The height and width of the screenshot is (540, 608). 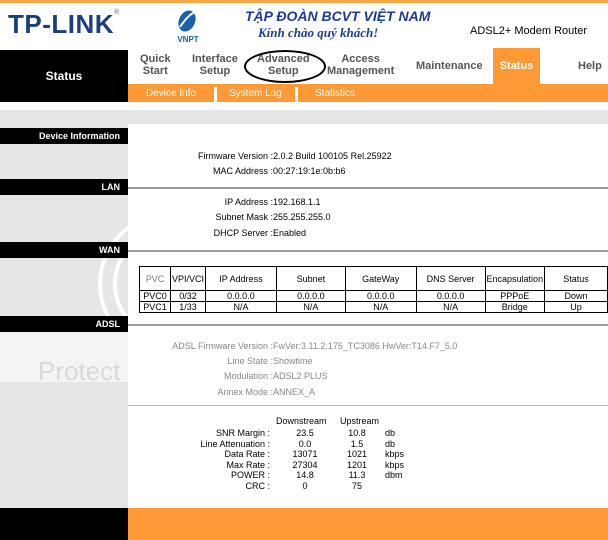 I want to click on adsl-annex-label: Annex Mode :, so click(x=245, y=392).